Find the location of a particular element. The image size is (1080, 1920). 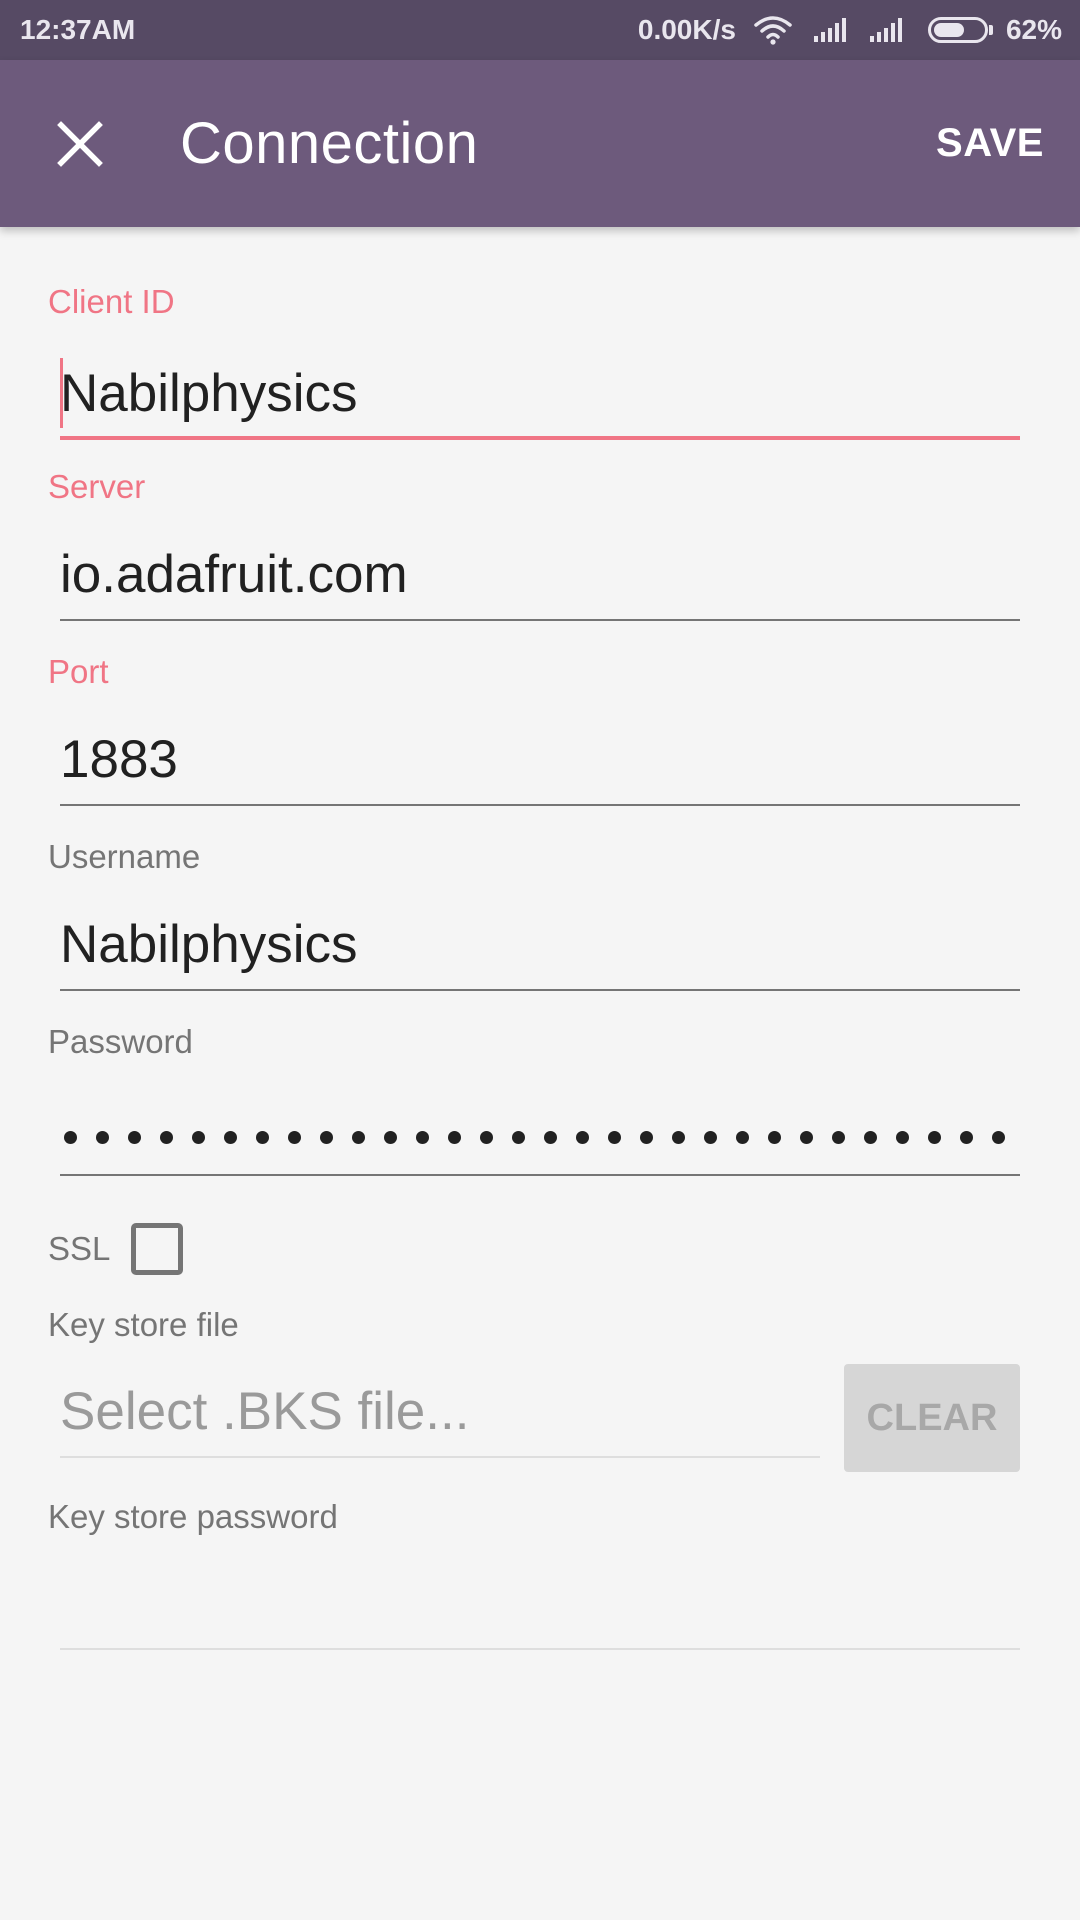

key-store-file-label: Key store file is located at coordinates (143, 1324).